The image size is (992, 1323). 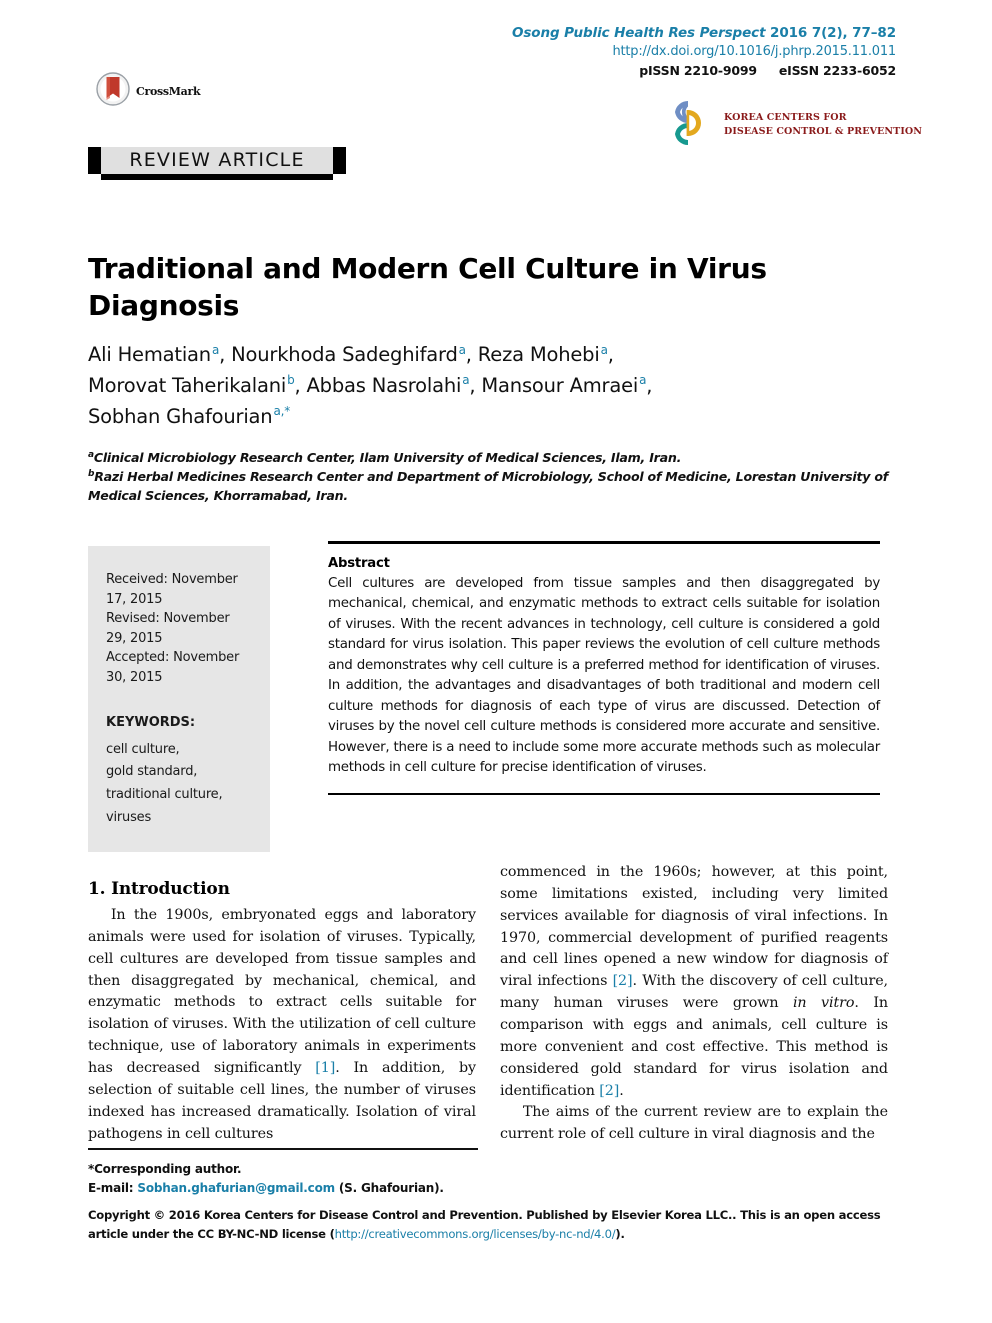 What do you see at coordinates (113, 91) in the screenshot?
I see `crossmark-icon` at bounding box center [113, 91].